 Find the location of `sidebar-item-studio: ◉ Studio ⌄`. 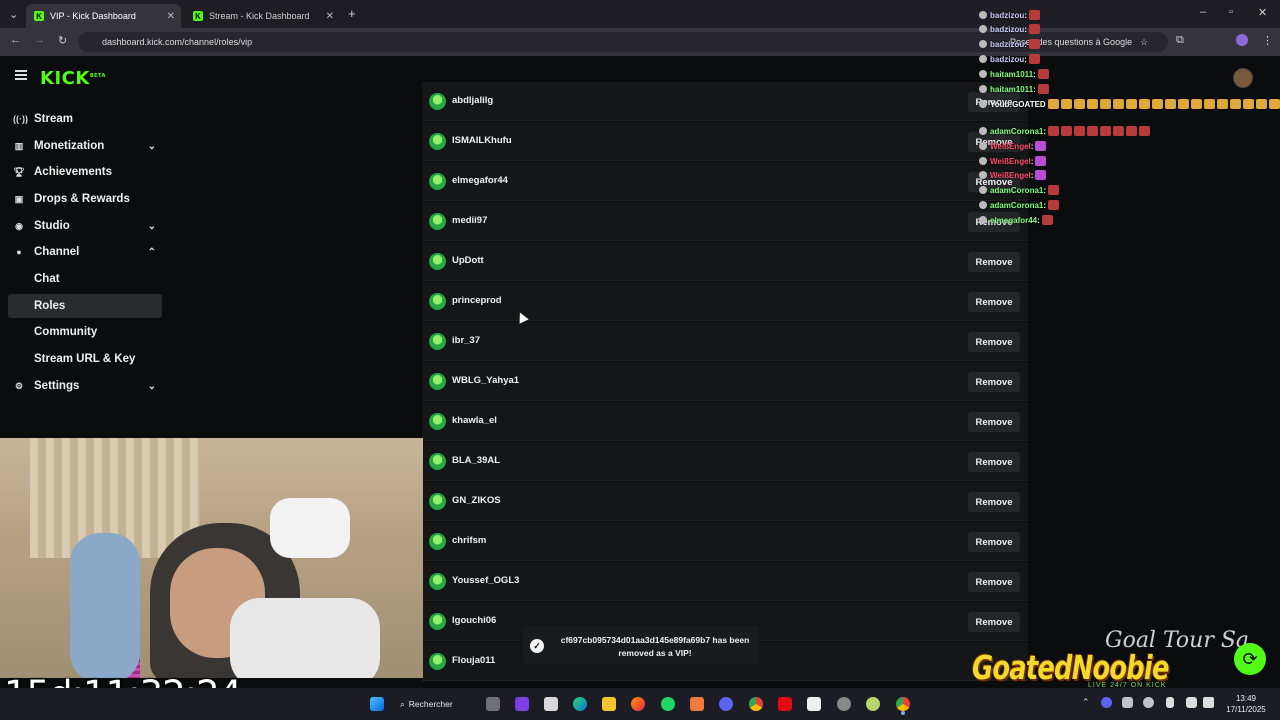

sidebar-item-studio: ◉ Studio ⌄ is located at coordinates (85, 226).